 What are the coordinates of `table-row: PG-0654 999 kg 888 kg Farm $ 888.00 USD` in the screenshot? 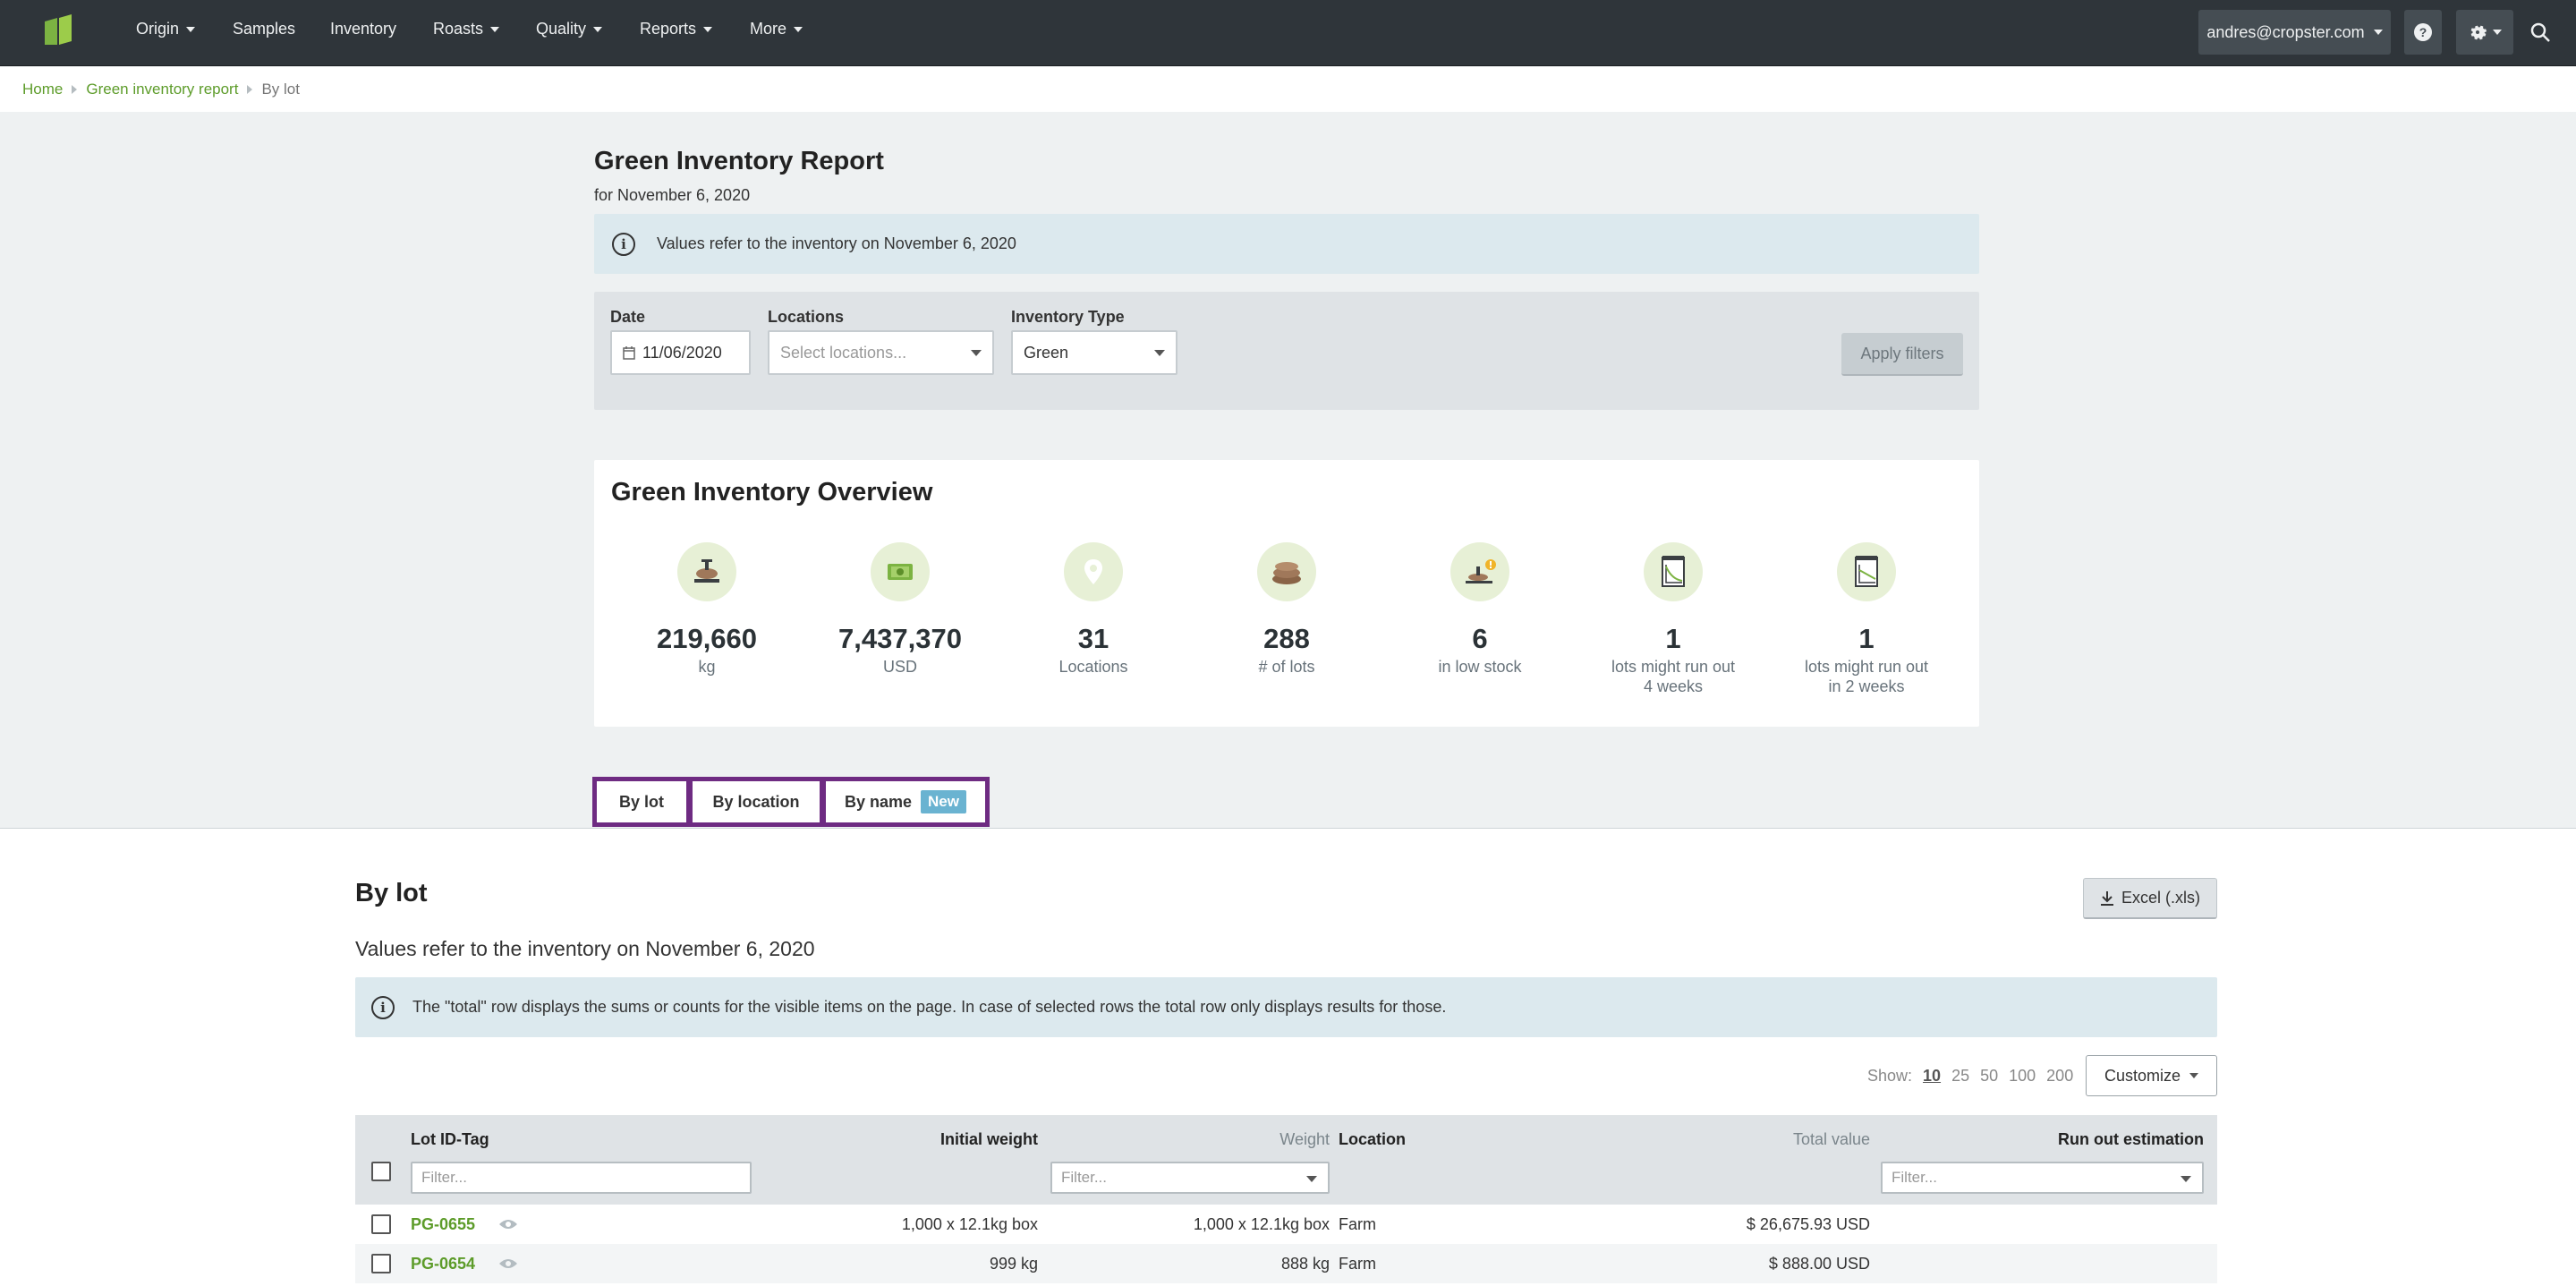 It's located at (1286, 1263).